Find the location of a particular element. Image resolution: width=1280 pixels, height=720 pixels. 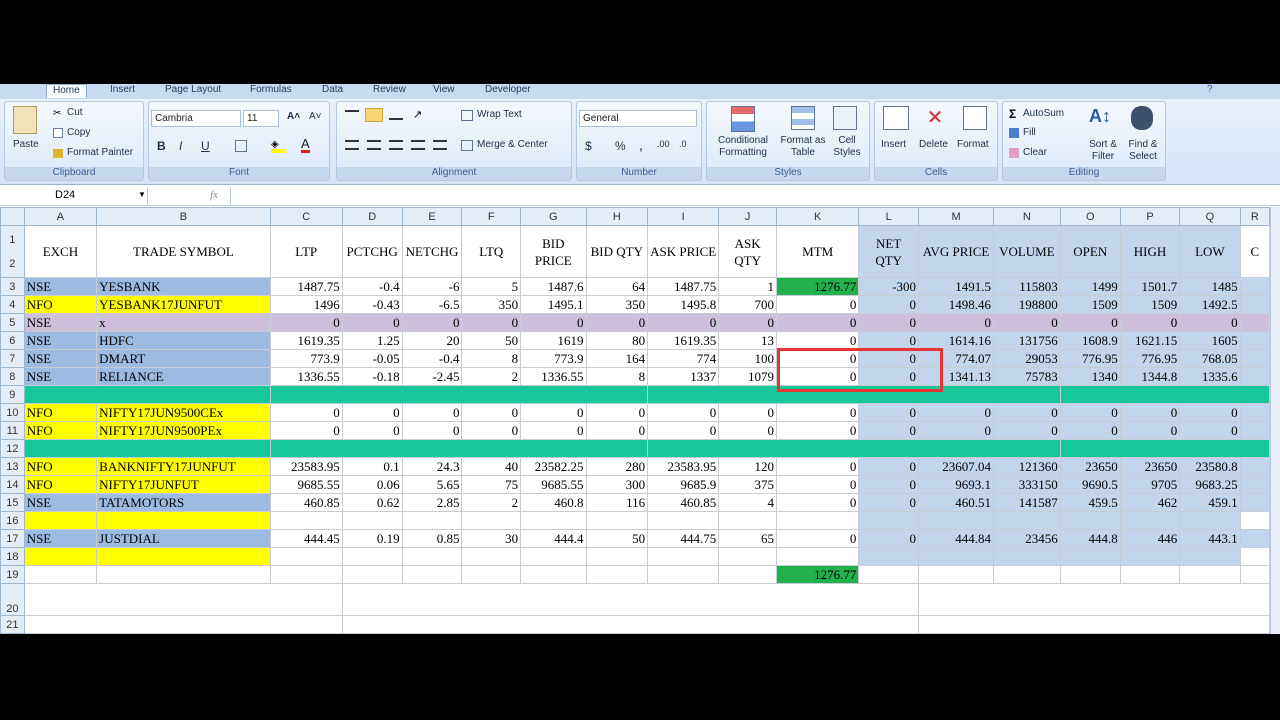

header-cell: OPEN is located at coordinates (1090, 251).